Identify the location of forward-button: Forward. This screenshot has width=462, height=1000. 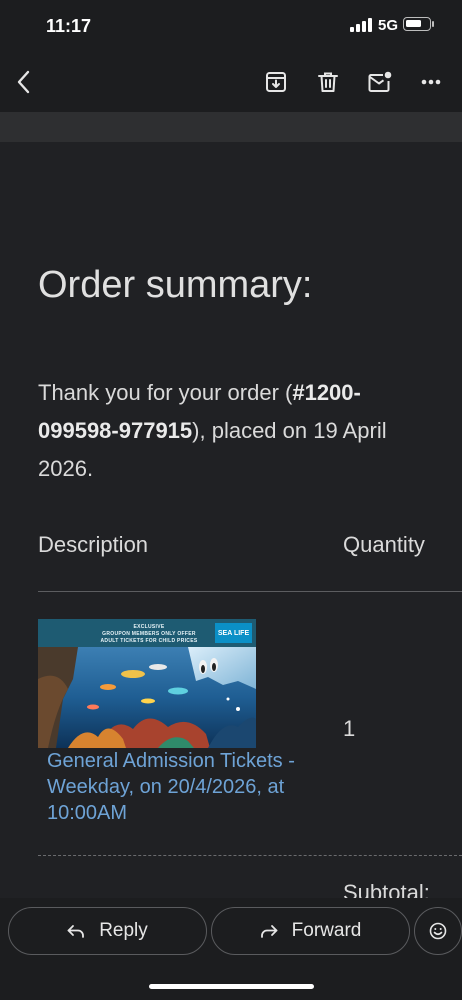
(310, 931).